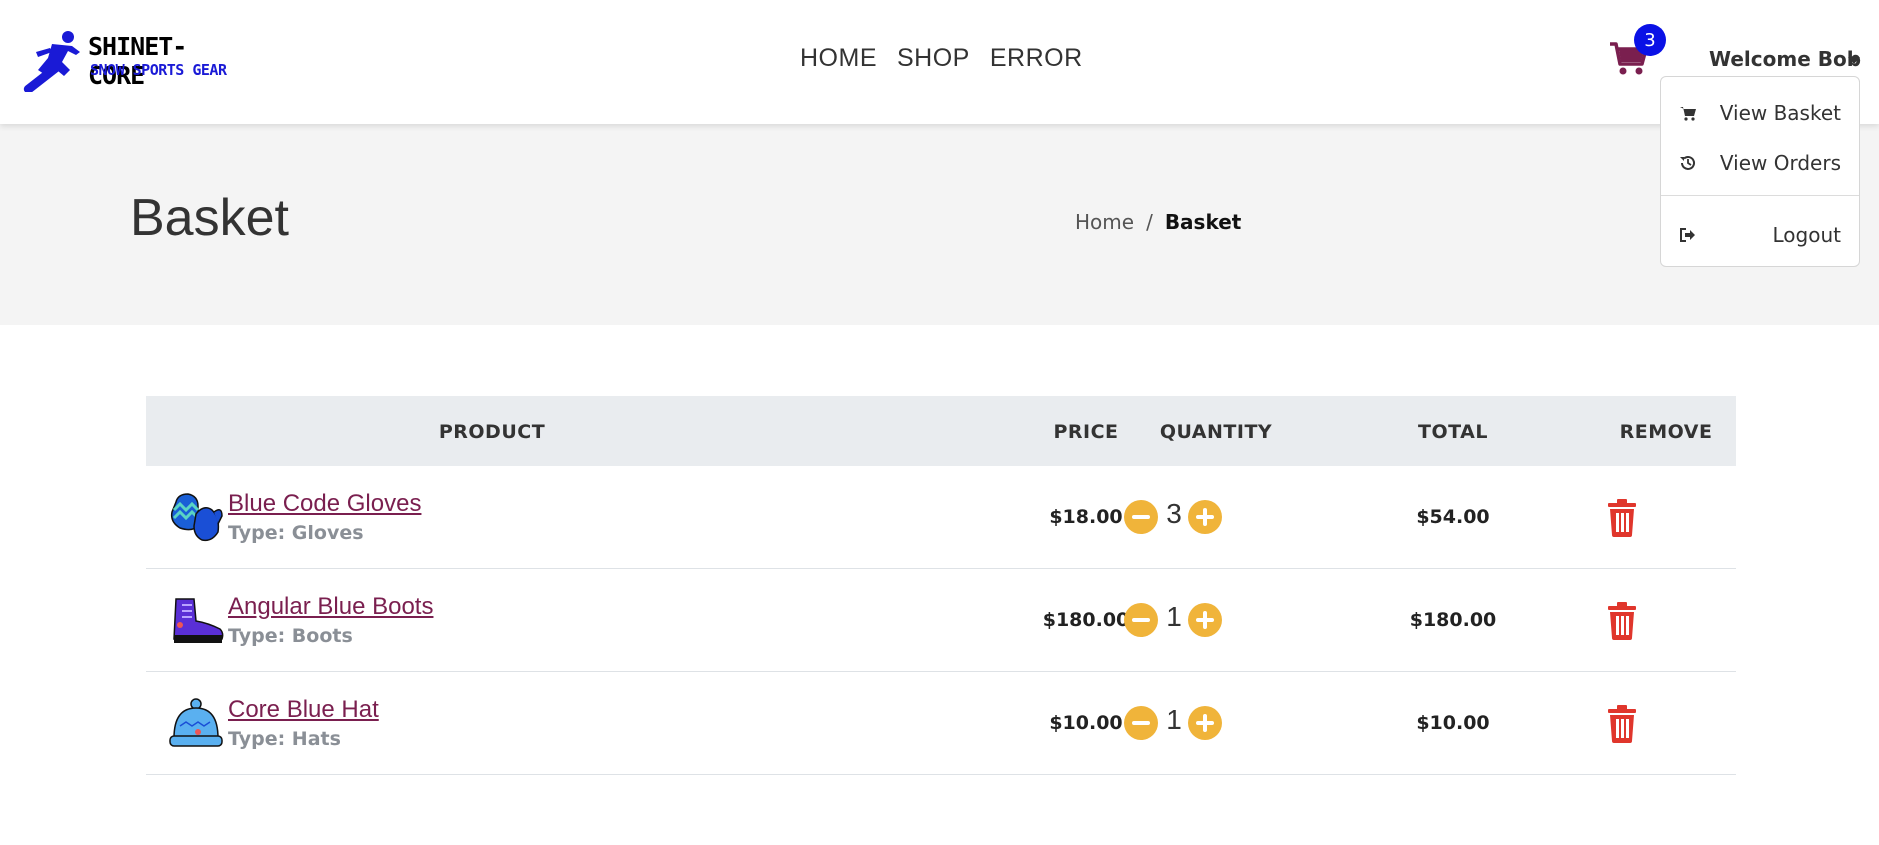 This screenshot has width=1879, height=845. What do you see at coordinates (1806, 235) in the screenshot?
I see `menu-item-label: Logout` at bounding box center [1806, 235].